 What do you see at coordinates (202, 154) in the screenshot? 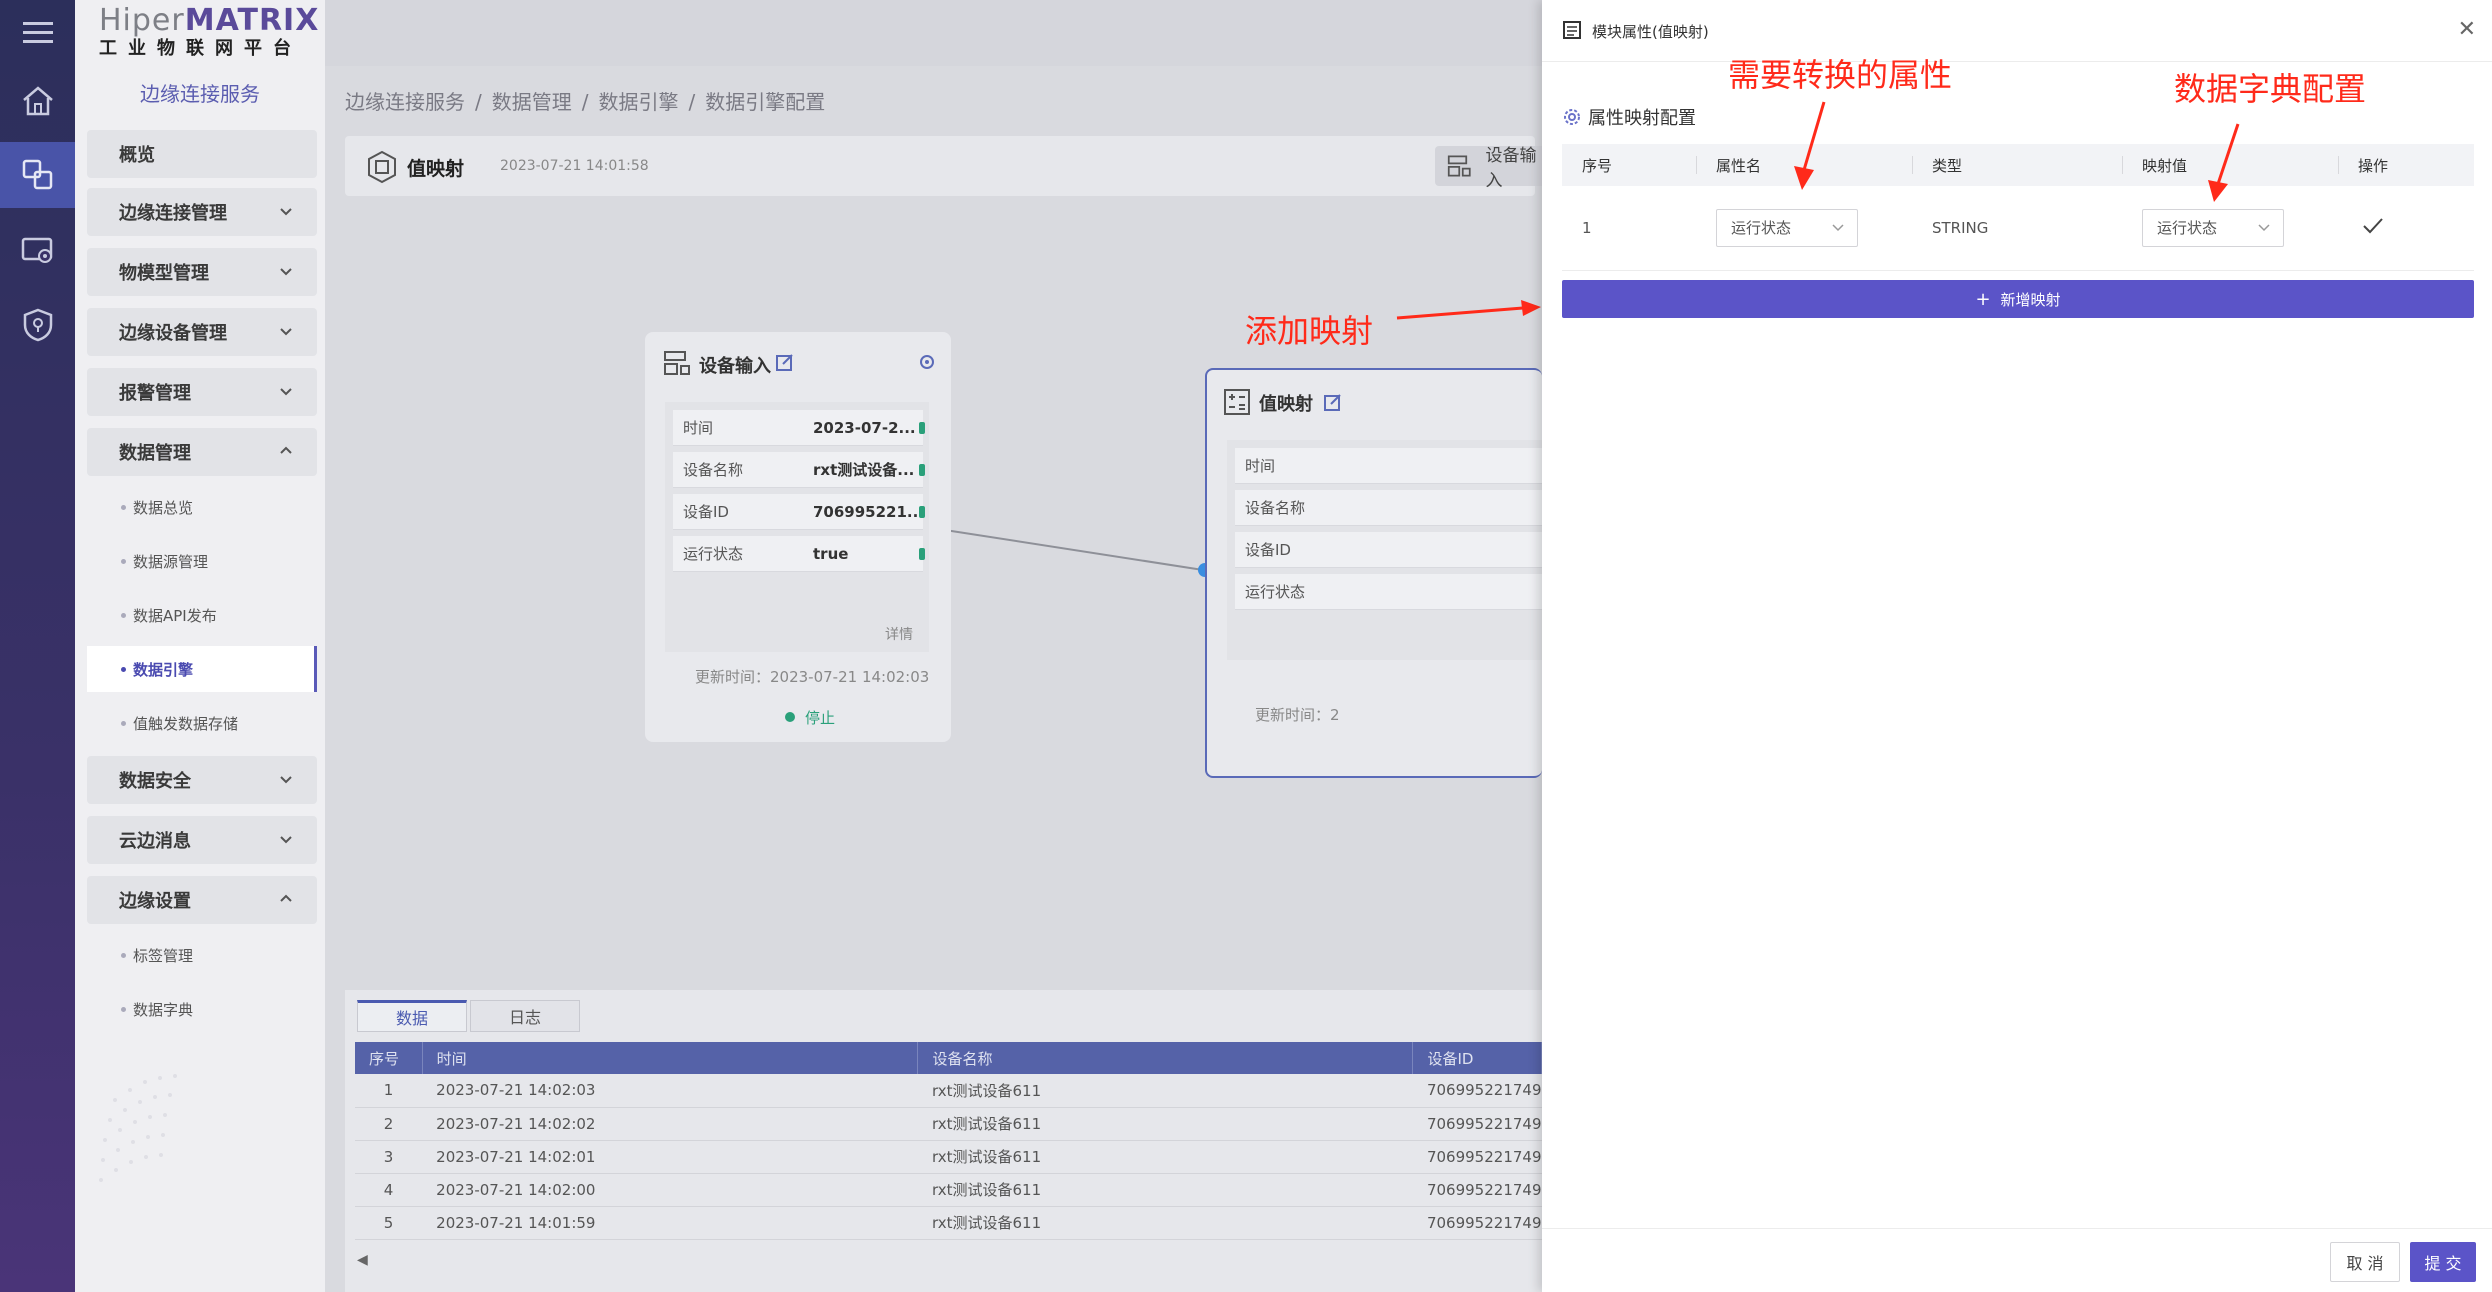
I see `nav-overview: 概览` at bounding box center [202, 154].